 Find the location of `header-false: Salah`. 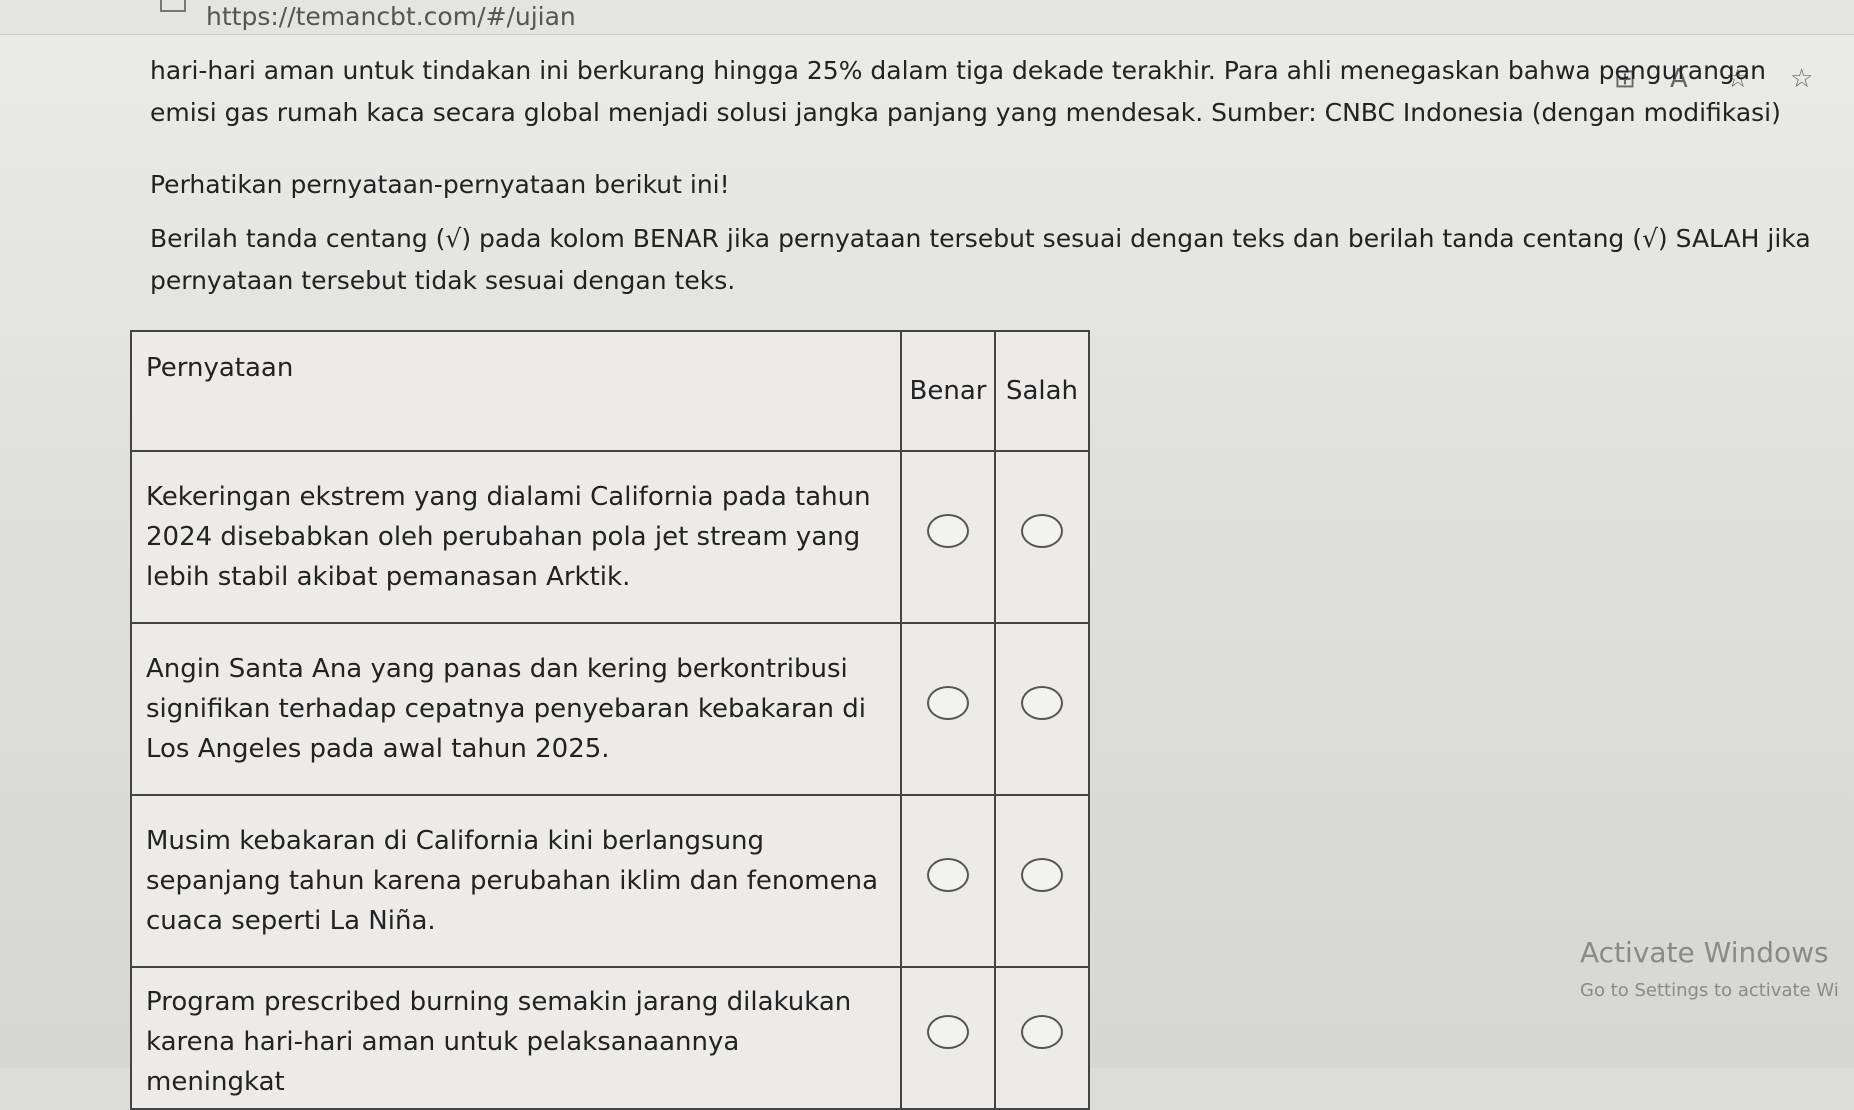

header-false: Salah is located at coordinates (1042, 391).